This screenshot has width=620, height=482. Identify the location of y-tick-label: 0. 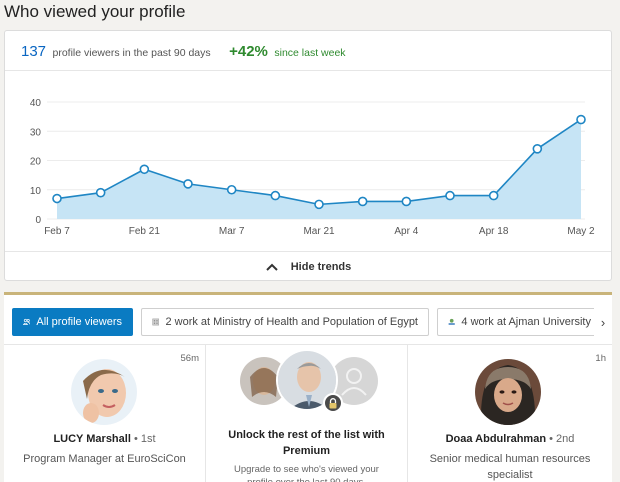
(38, 220).